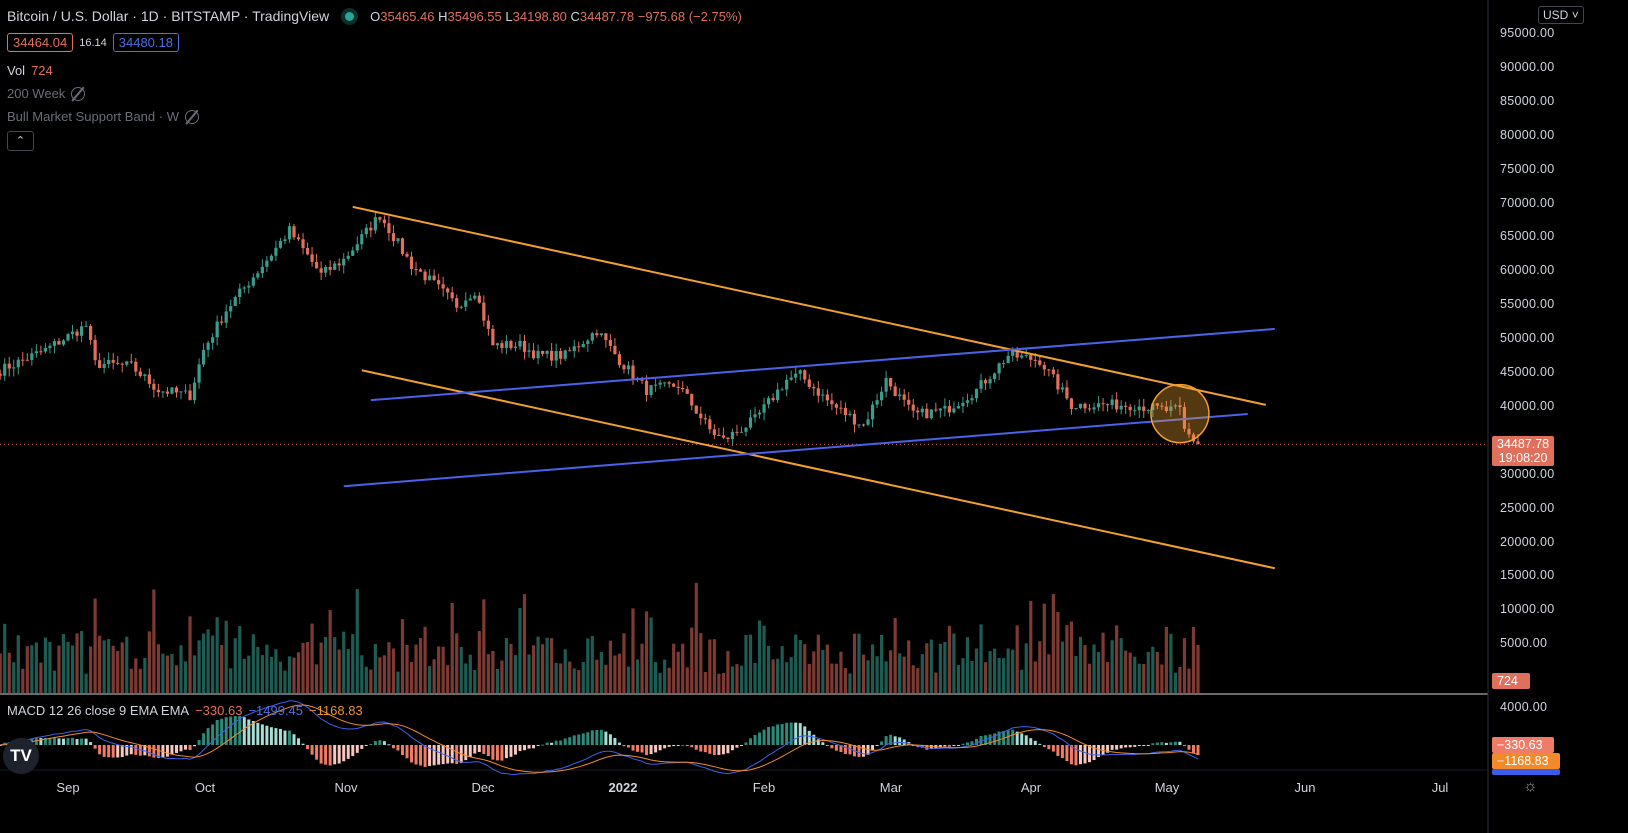  I want to click on collapse-legend-button: ⌃, so click(20, 141).